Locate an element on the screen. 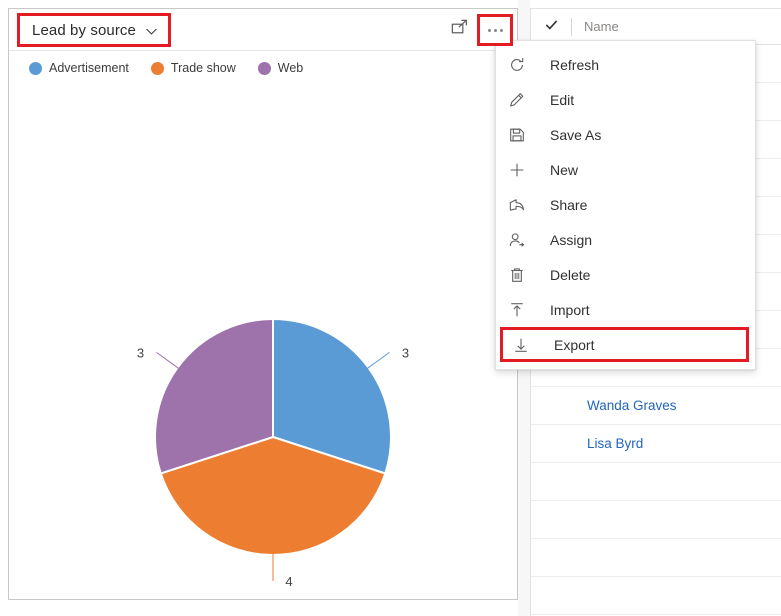  page-title: Lead by source is located at coordinates (84, 30).